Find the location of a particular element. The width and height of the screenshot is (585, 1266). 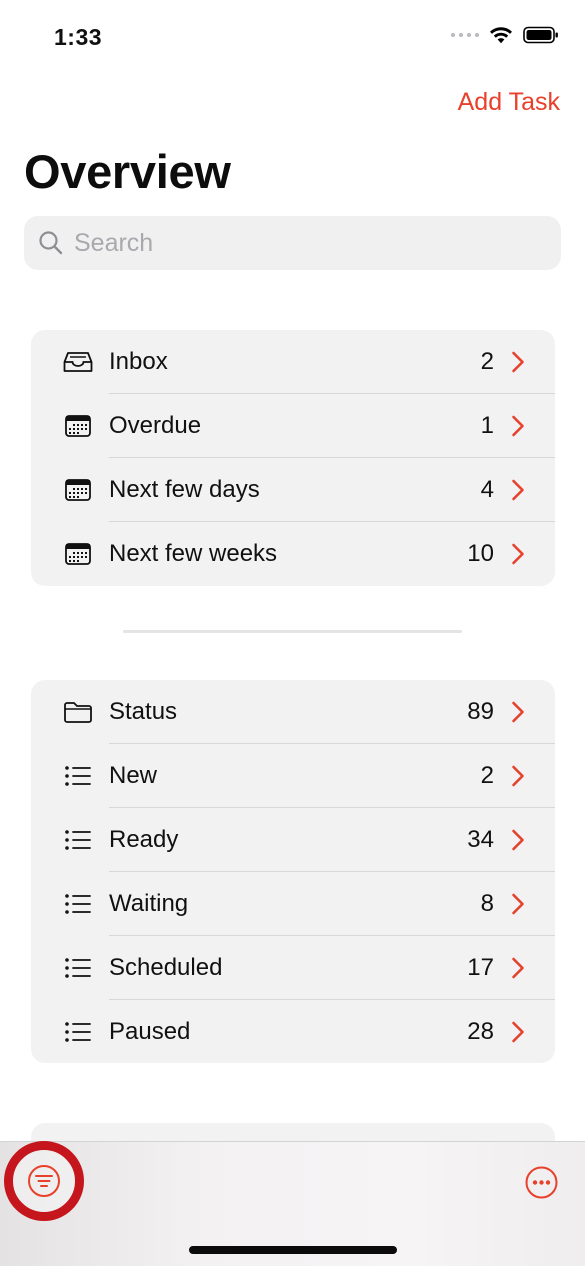

folder-icon is located at coordinates (78, 712).